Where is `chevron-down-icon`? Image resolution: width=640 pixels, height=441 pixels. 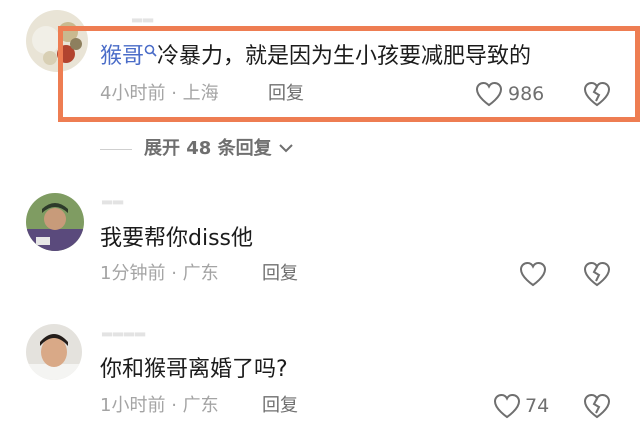
chevron-down-icon is located at coordinates (286, 149).